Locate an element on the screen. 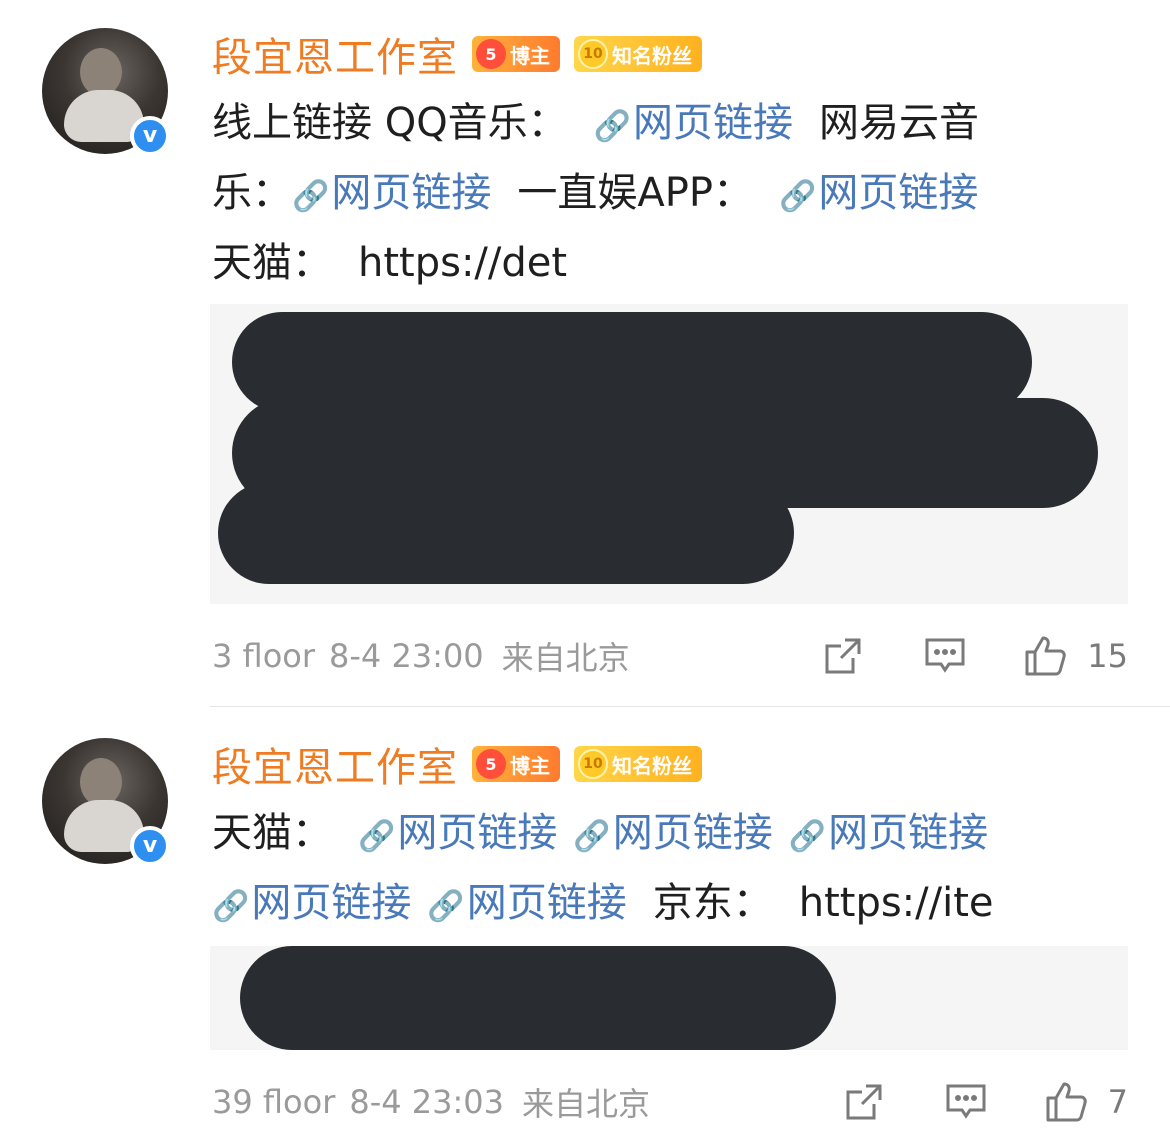 This screenshot has width=1170, height=1137. text-line: 乐：🔗网页链接 一直娱APP： 🔗网页链接 is located at coordinates (657, 195).